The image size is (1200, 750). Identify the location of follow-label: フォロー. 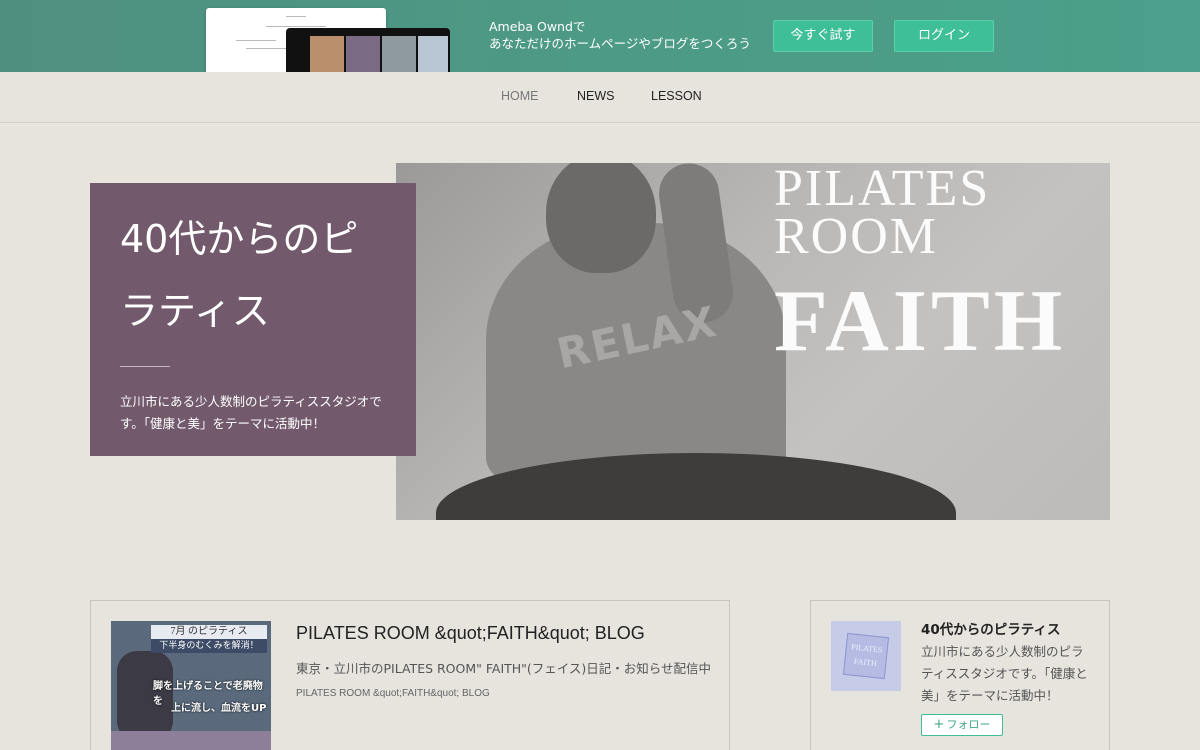
(968, 724).